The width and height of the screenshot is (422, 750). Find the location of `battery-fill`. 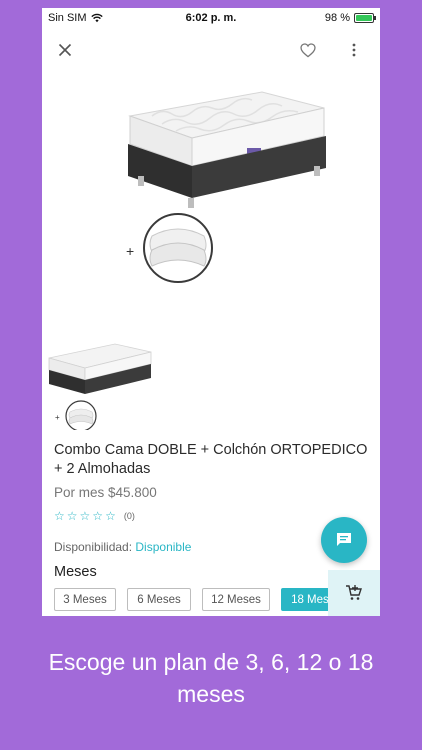

battery-fill is located at coordinates (364, 18).